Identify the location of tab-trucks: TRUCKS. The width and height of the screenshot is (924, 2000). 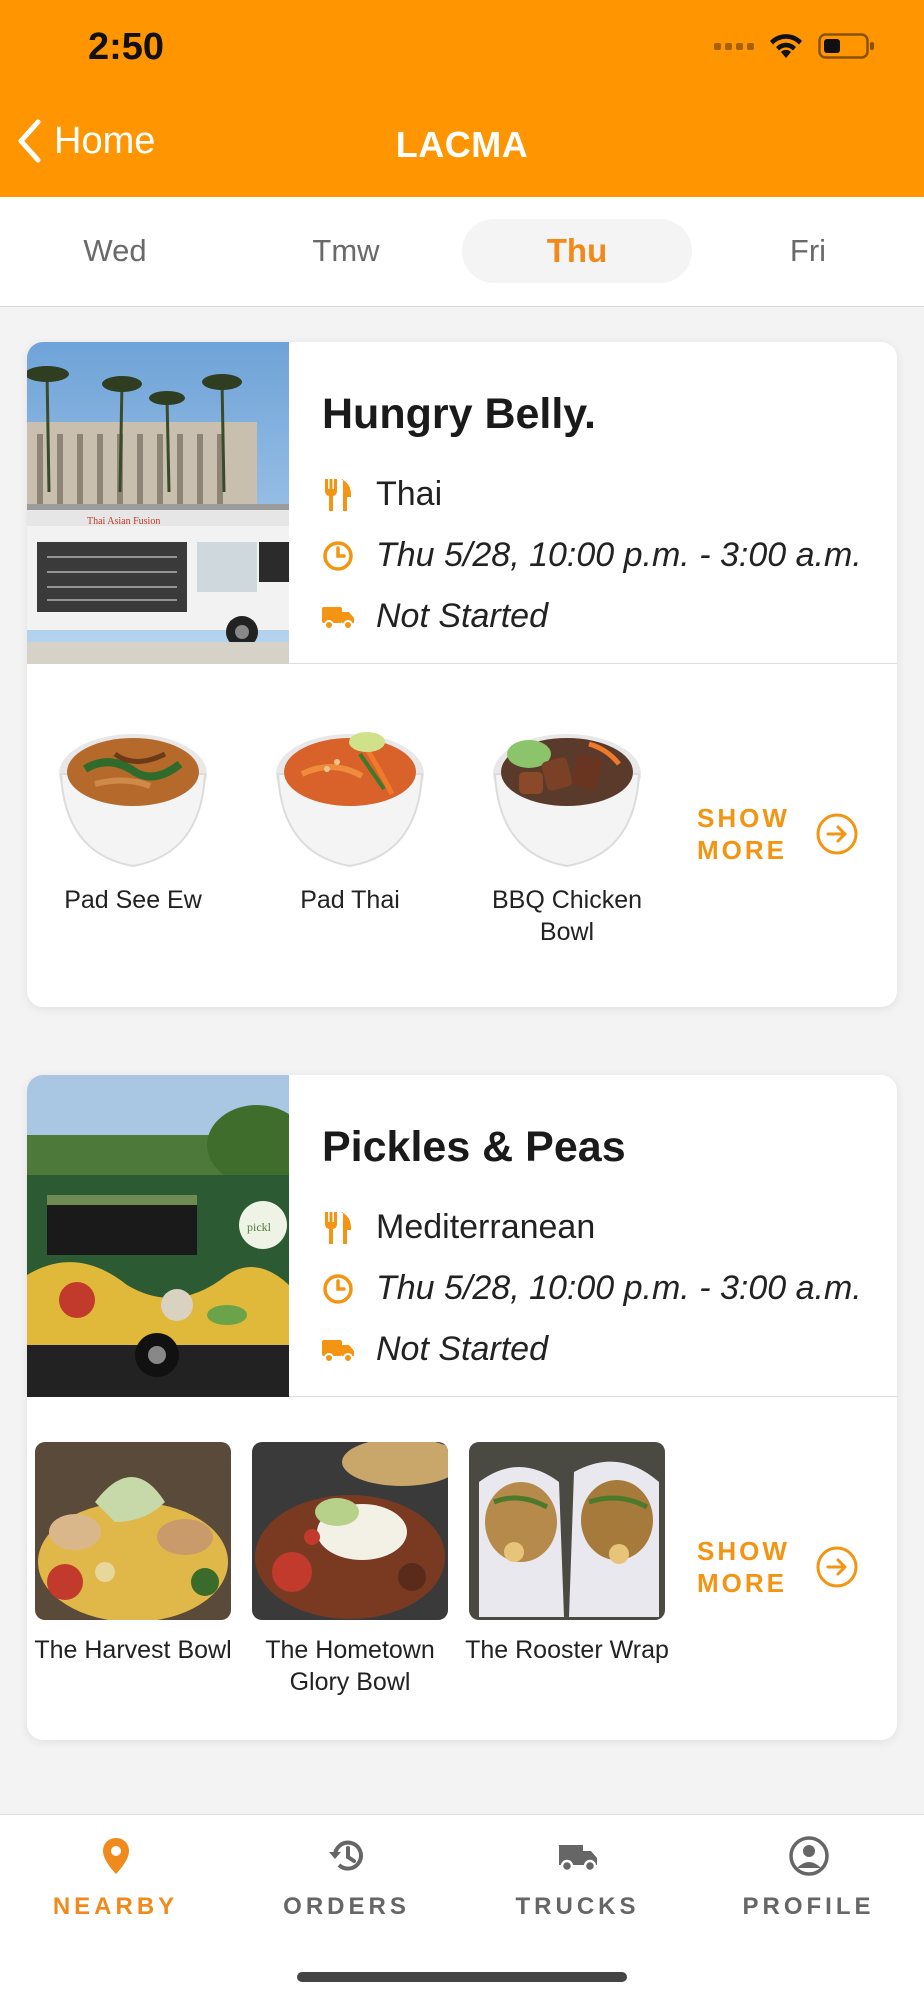
(577, 1876).